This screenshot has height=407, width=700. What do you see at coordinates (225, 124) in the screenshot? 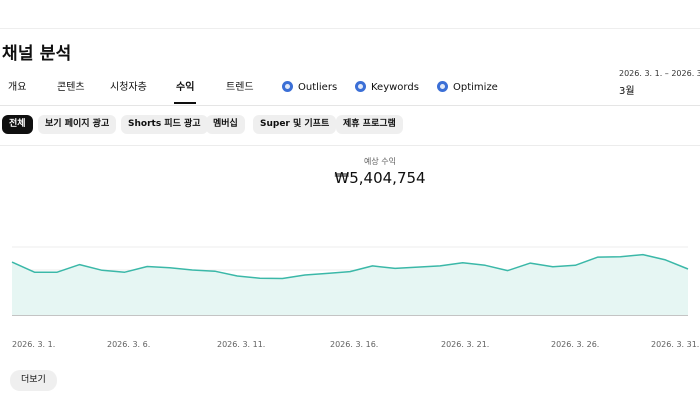
I see `chip-memberships: 멤버십` at bounding box center [225, 124].